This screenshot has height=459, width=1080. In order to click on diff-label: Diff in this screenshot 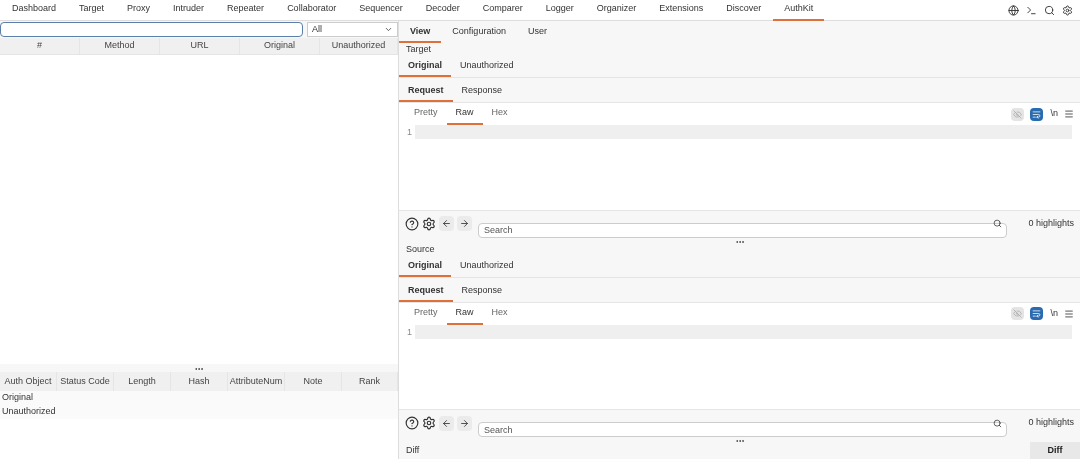, I will do `click(413, 450)`.